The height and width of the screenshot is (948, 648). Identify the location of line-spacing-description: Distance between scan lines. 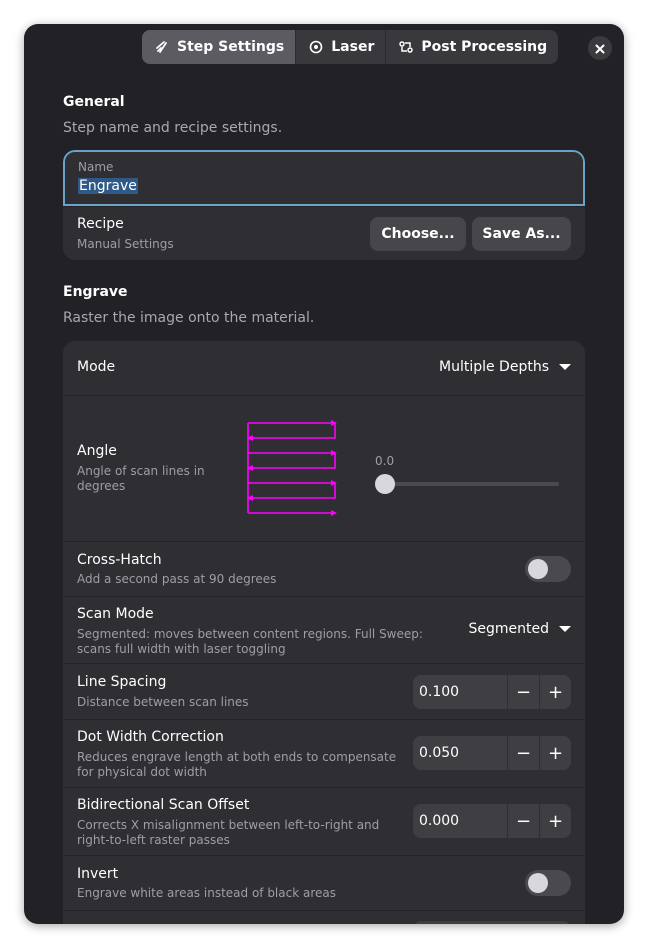
(163, 702).